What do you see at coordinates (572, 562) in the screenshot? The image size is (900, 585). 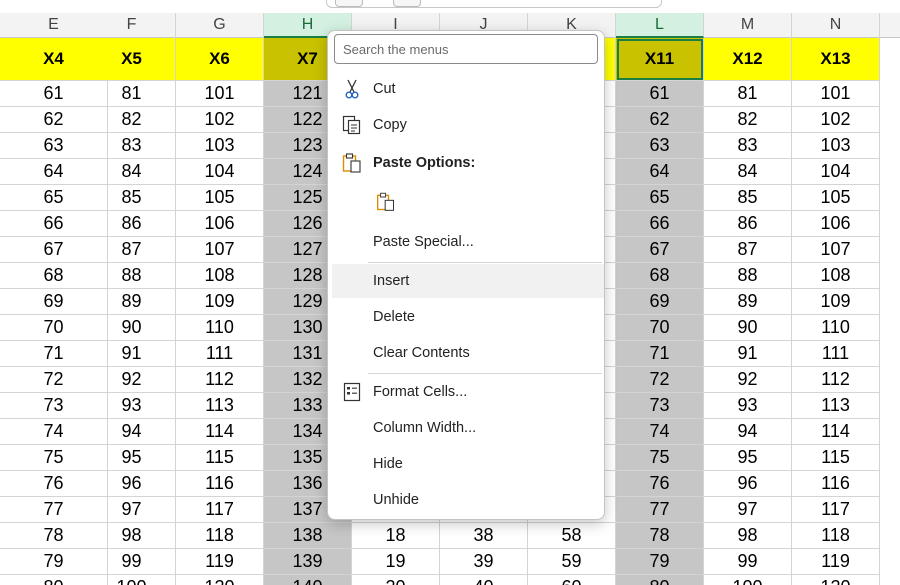 I see `table-cell: 59` at bounding box center [572, 562].